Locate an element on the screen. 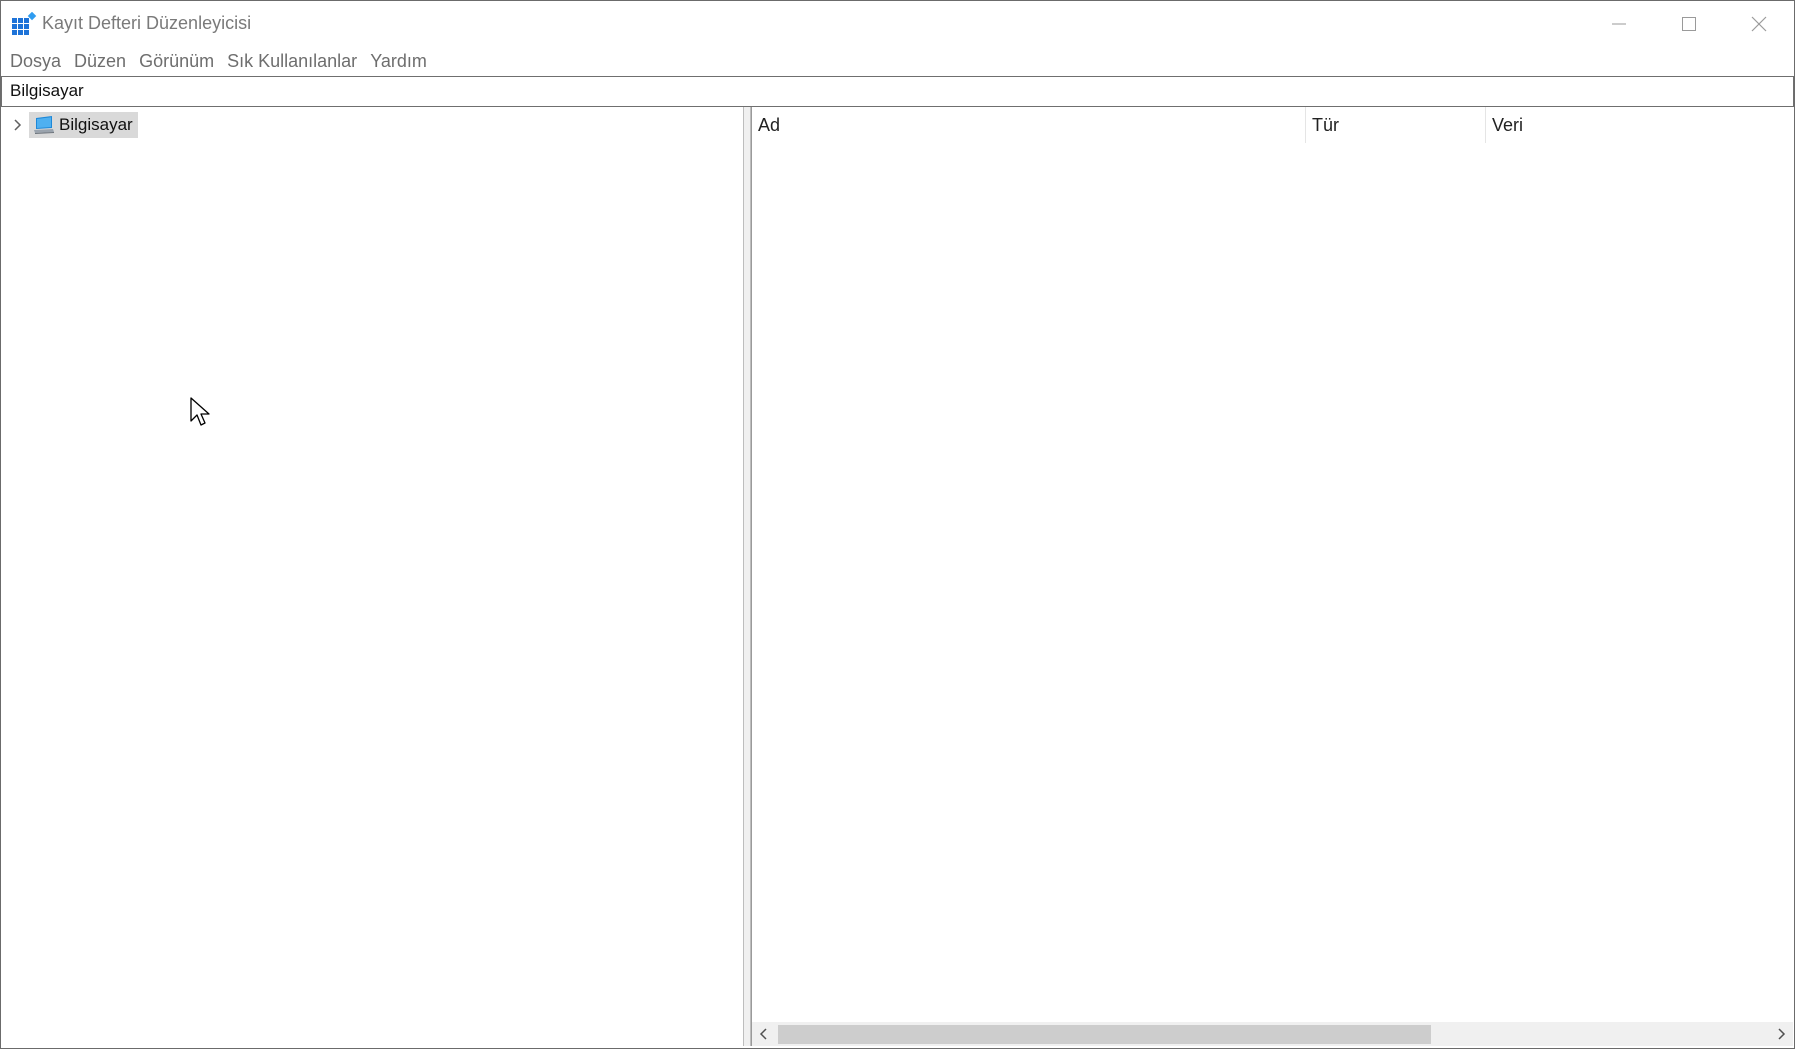 This screenshot has width=1795, height=1049. menu-favorites: Sık Kullanılanlar is located at coordinates (292, 61).